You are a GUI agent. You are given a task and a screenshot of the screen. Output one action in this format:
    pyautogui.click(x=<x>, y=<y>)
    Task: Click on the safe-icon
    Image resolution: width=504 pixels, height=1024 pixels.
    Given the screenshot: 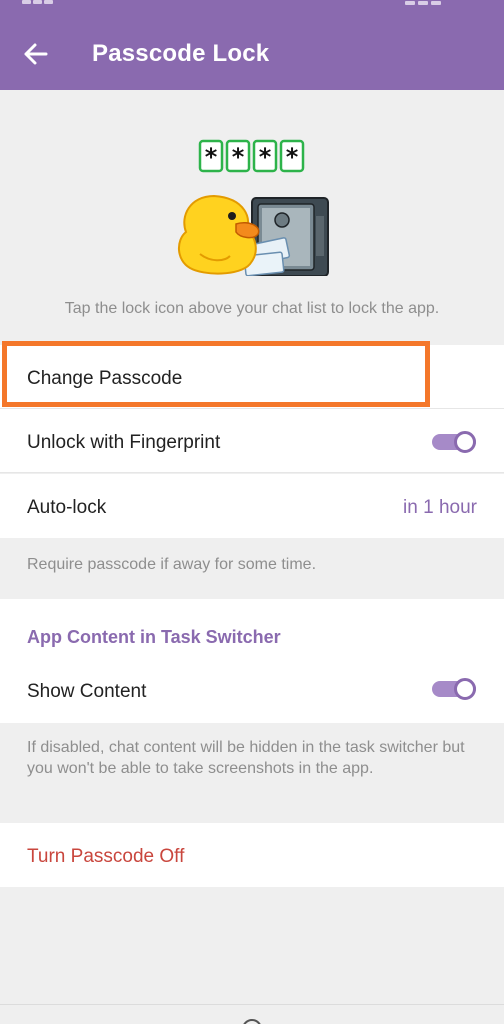 What is the action you would take?
    pyautogui.click(x=286, y=236)
    